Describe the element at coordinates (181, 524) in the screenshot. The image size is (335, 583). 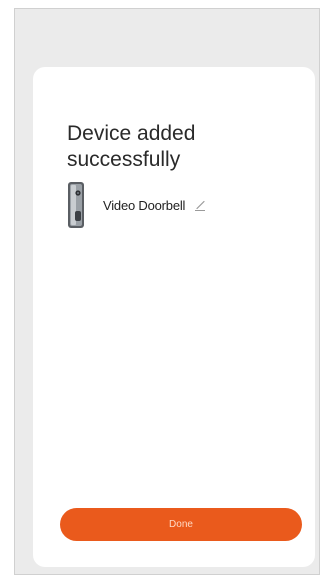
I see `done-button: Done` at that location.